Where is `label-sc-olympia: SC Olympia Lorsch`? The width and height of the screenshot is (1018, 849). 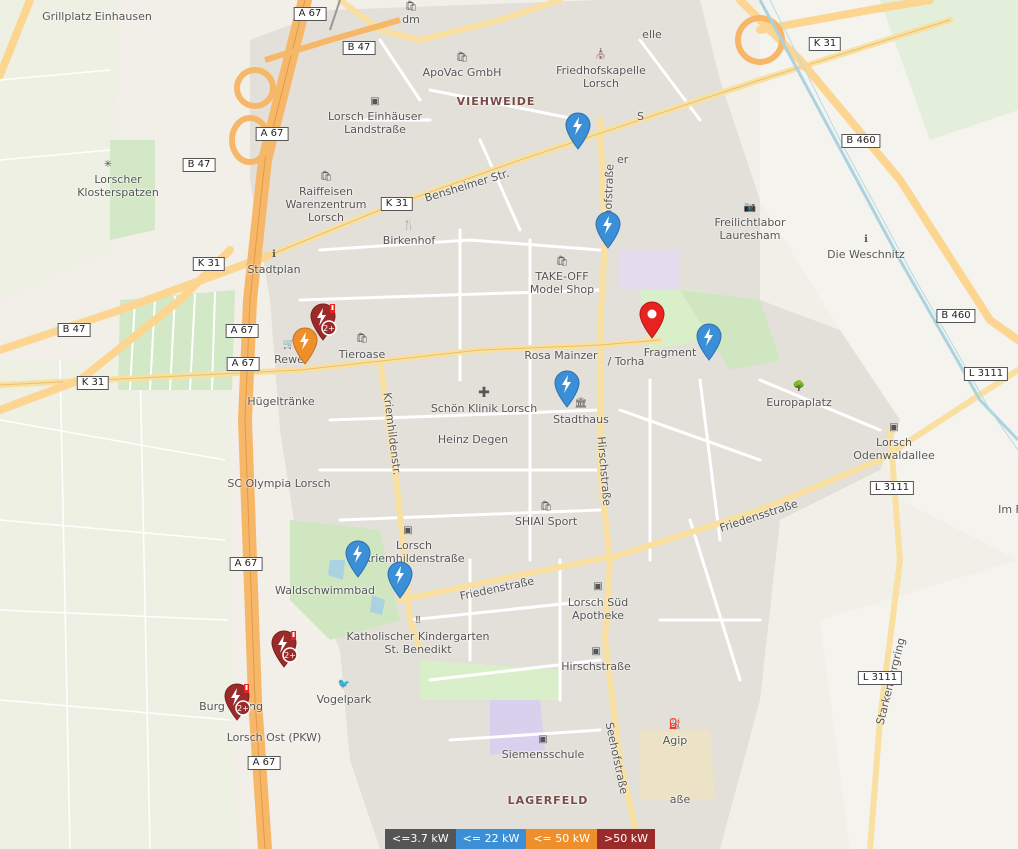
label-sc-olympia: SC Olympia Lorsch is located at coordinates (279, 483).